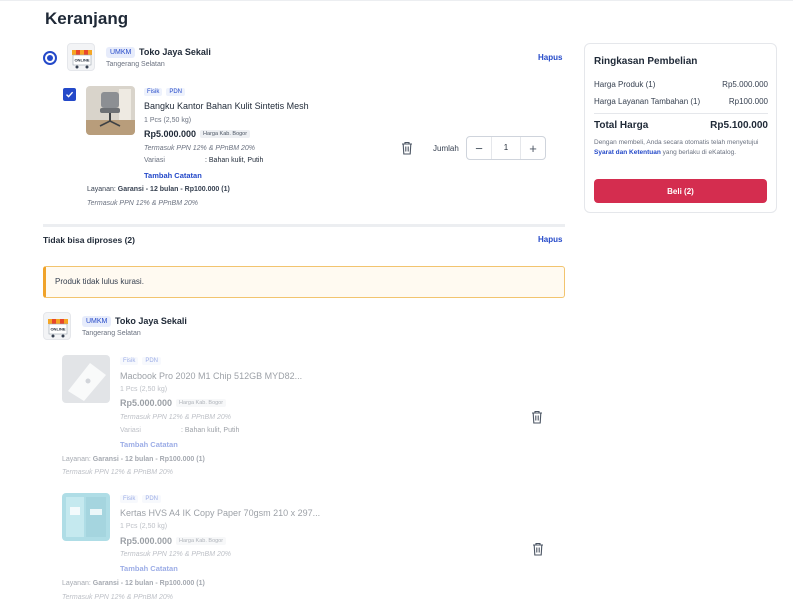  I want to click on shop-location: Tangerang Selatan, so click(135, 64).